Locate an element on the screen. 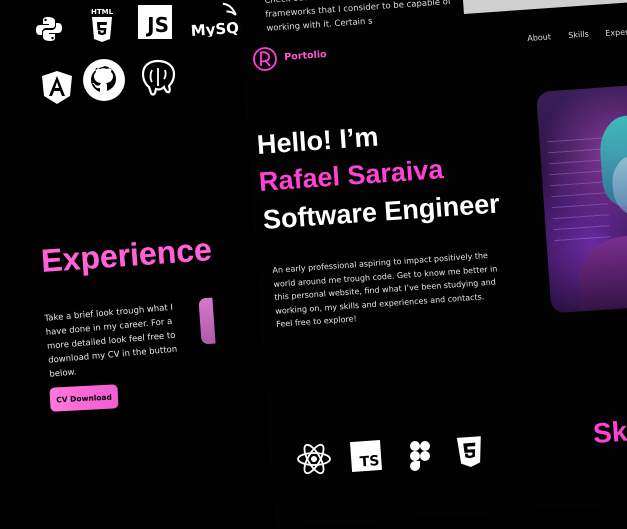  figma-icon is located at coordinates (420, 459).